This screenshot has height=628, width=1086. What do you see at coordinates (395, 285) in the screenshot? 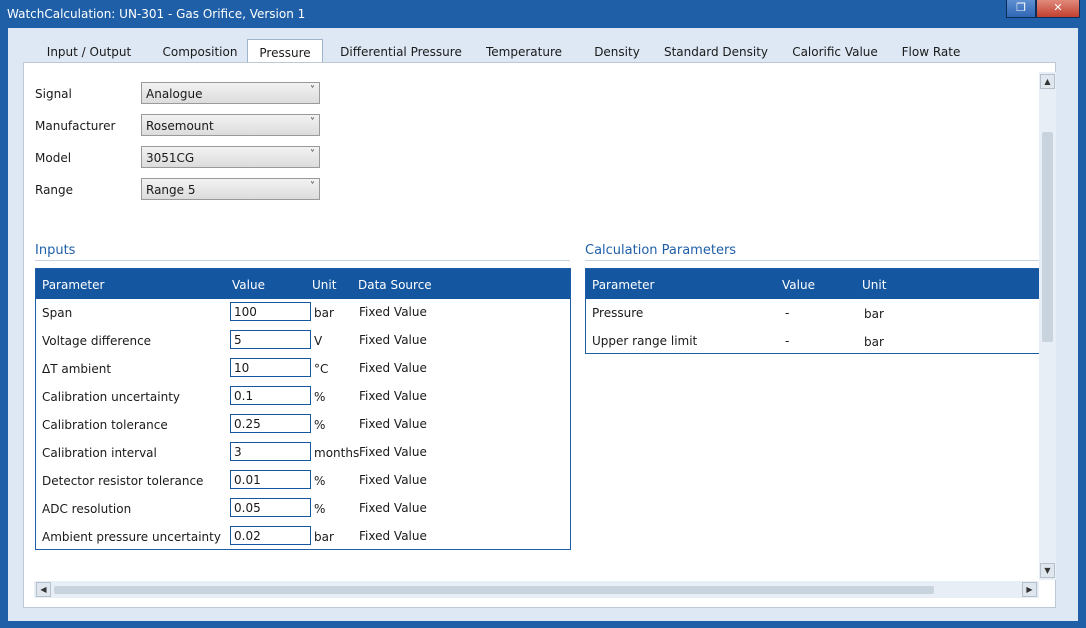
I see `col-data-source: Data Source` at bounding box center [395, 285].